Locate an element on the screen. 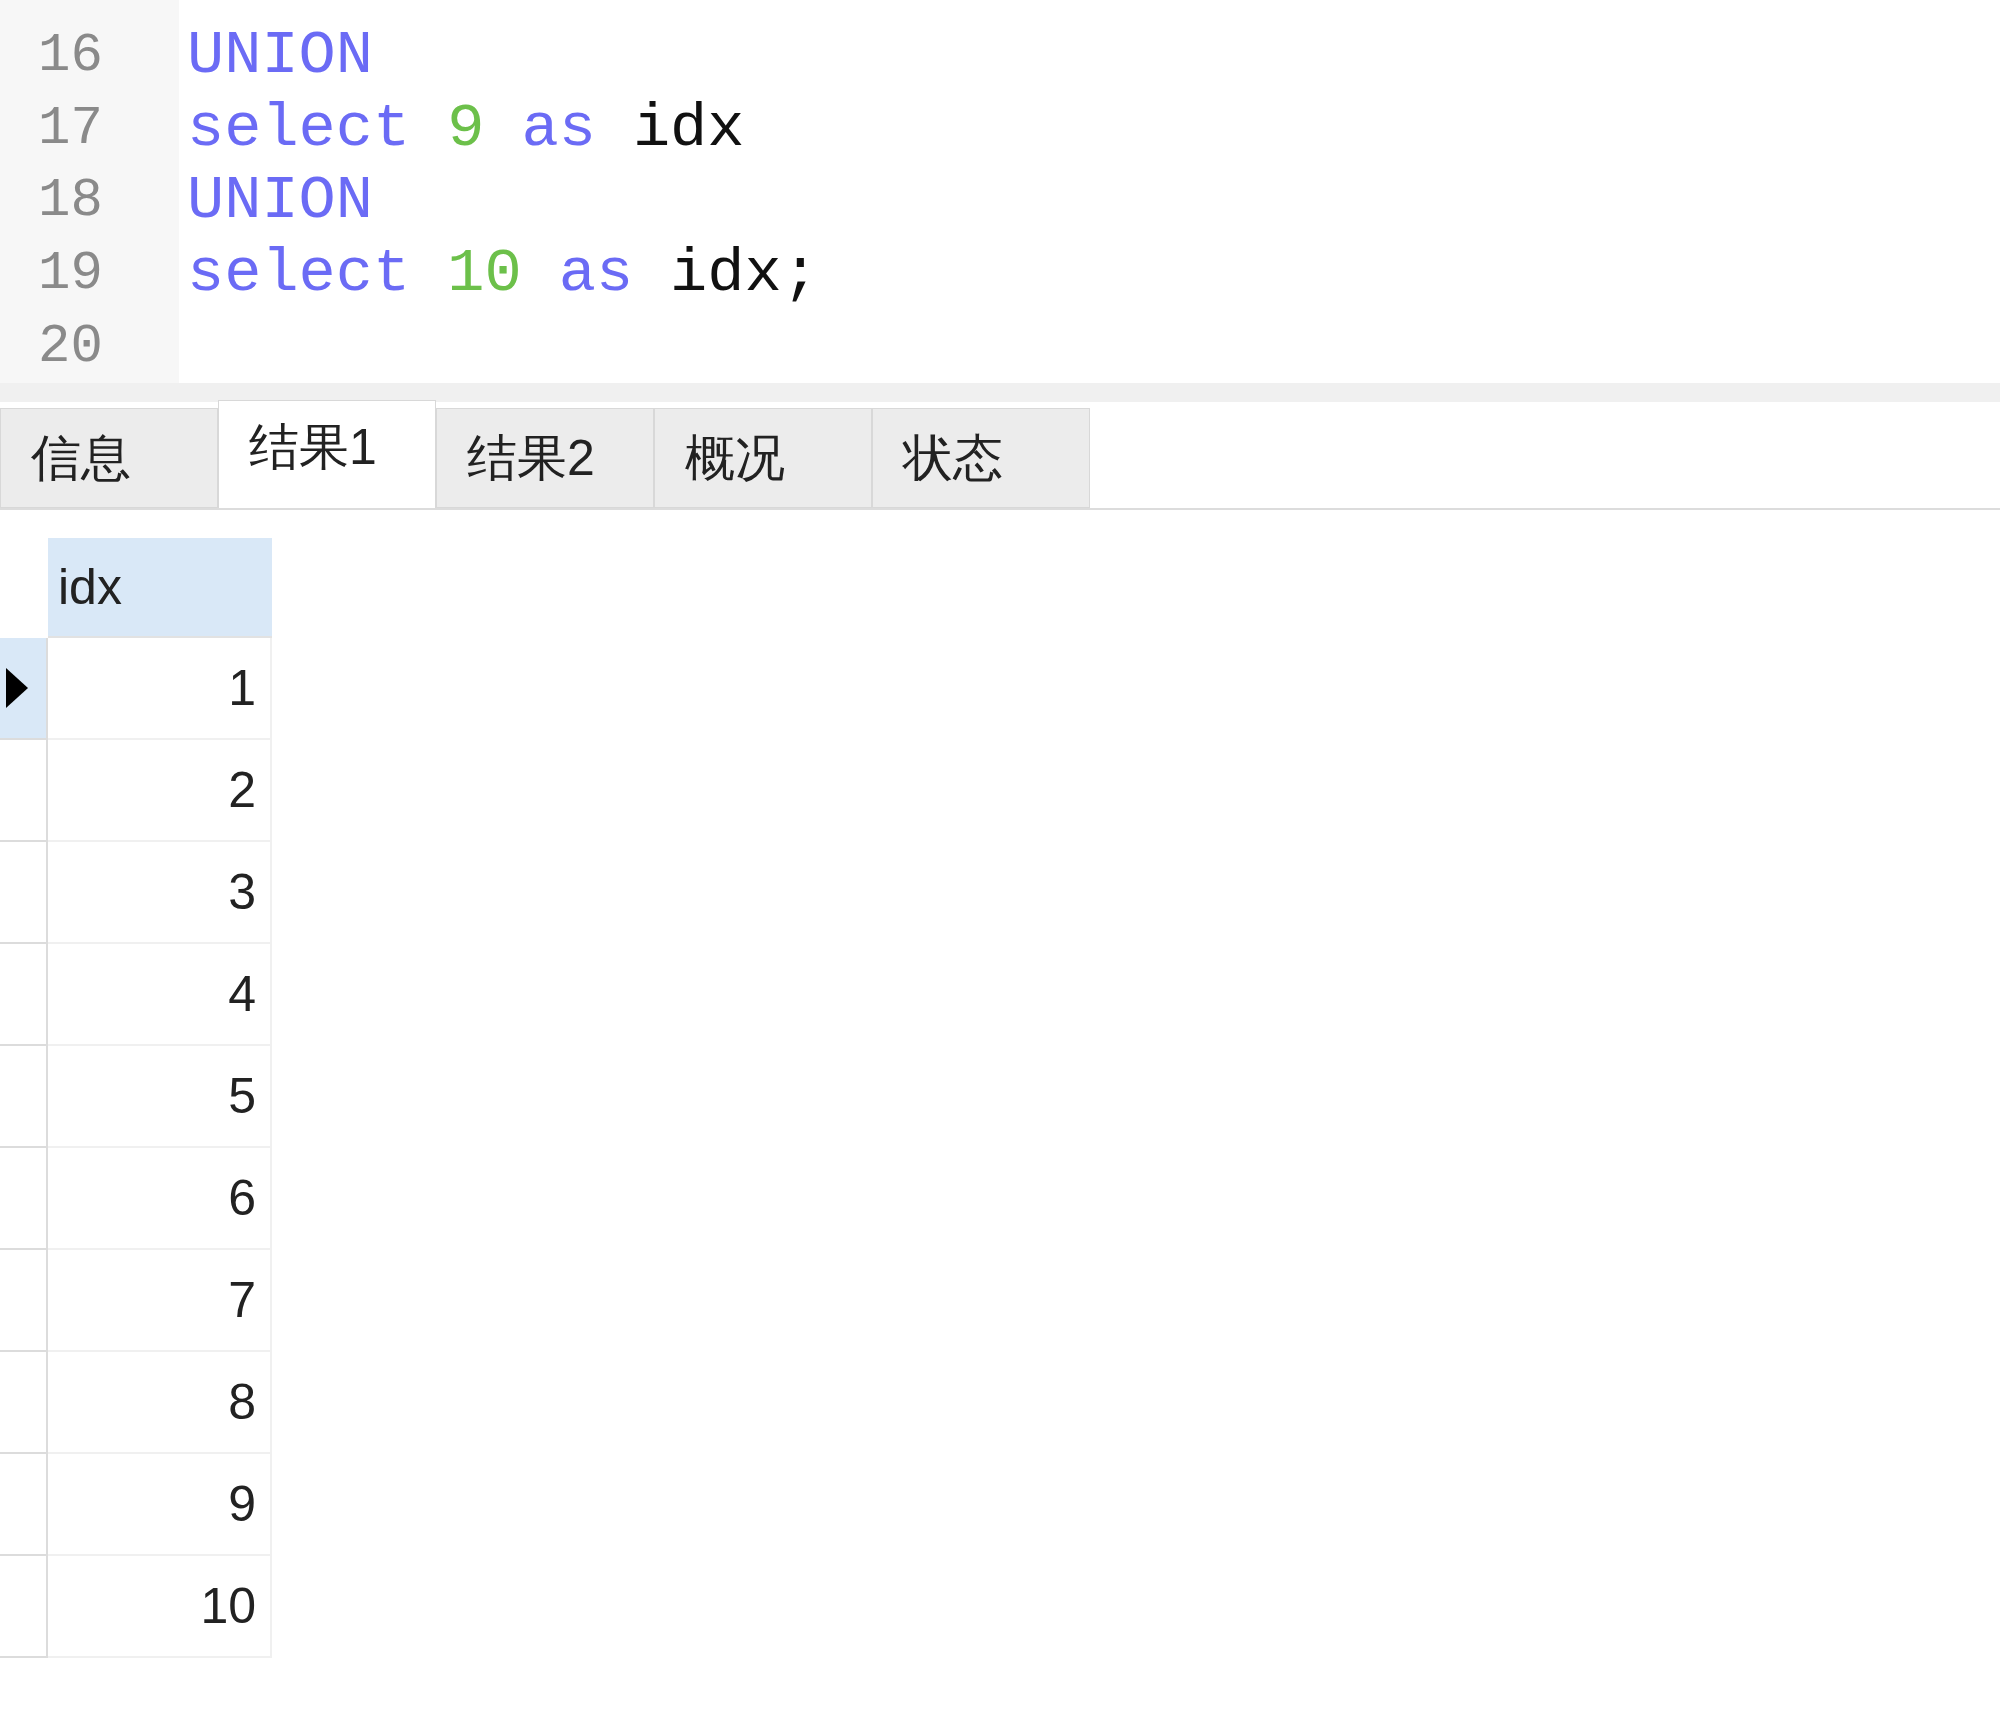  row-indicator is located at coordinates (24, 689).